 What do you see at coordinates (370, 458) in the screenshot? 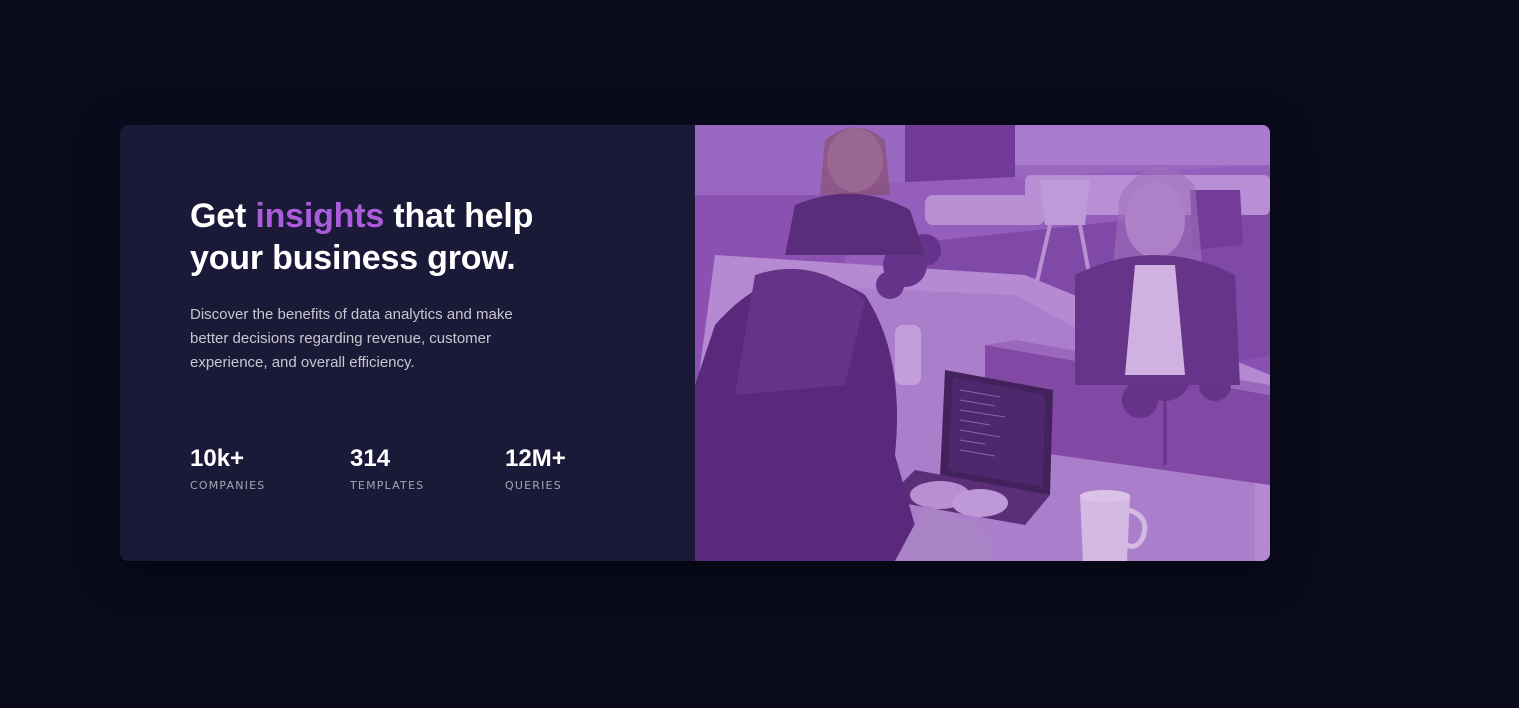
I see `stat-value: 314` at bounding box center [370, 458].